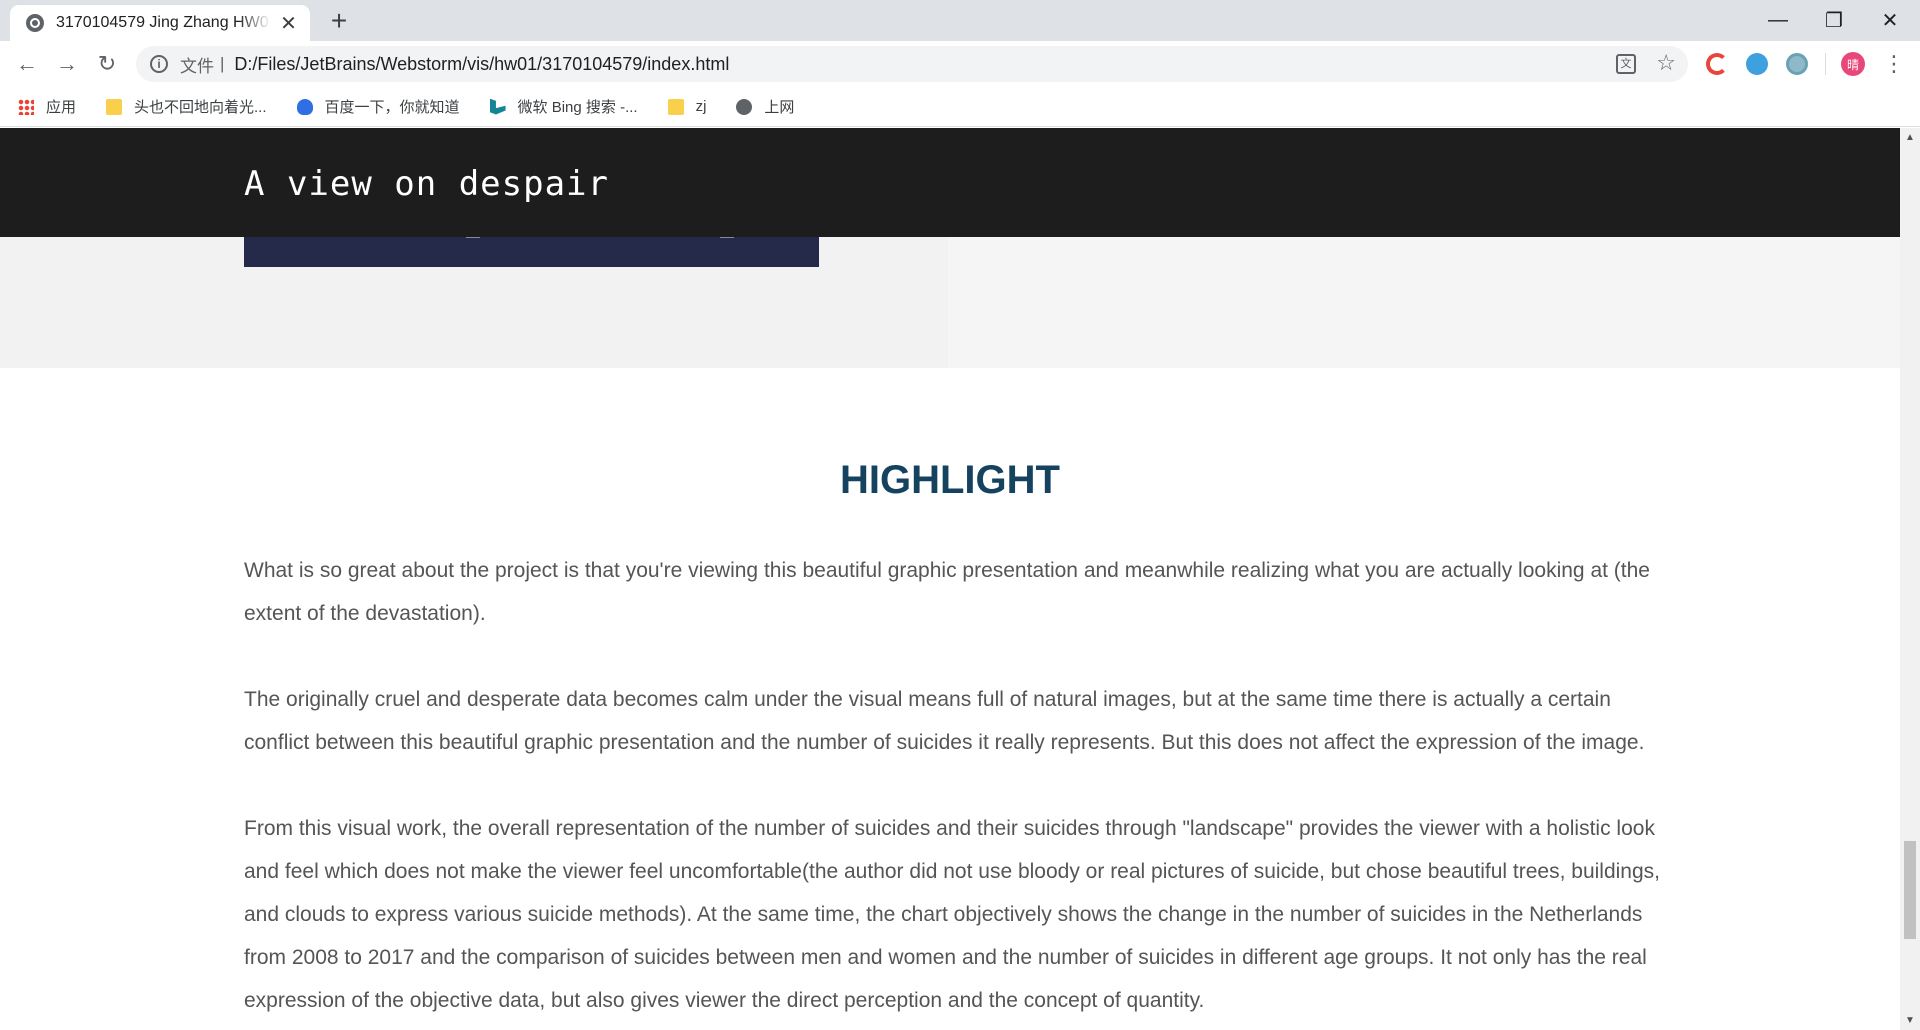 The image size is (1920, 1030). Describe the element at coordinates (1894, 64) in the screenshot. I see `more-menu-icon: ⋮` at that location.